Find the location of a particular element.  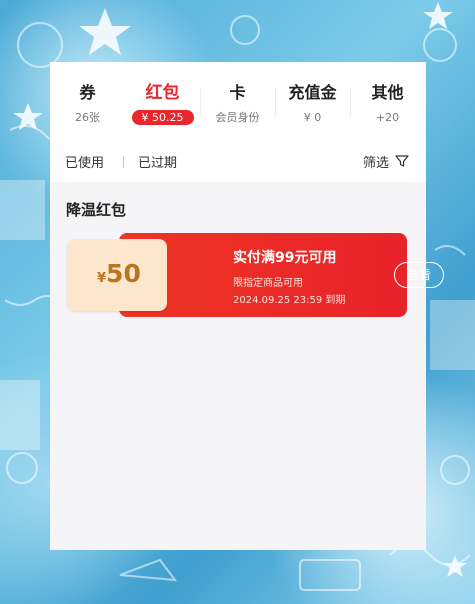

tab-recharge-label: 充值金 is located at coordinates (312, 92).